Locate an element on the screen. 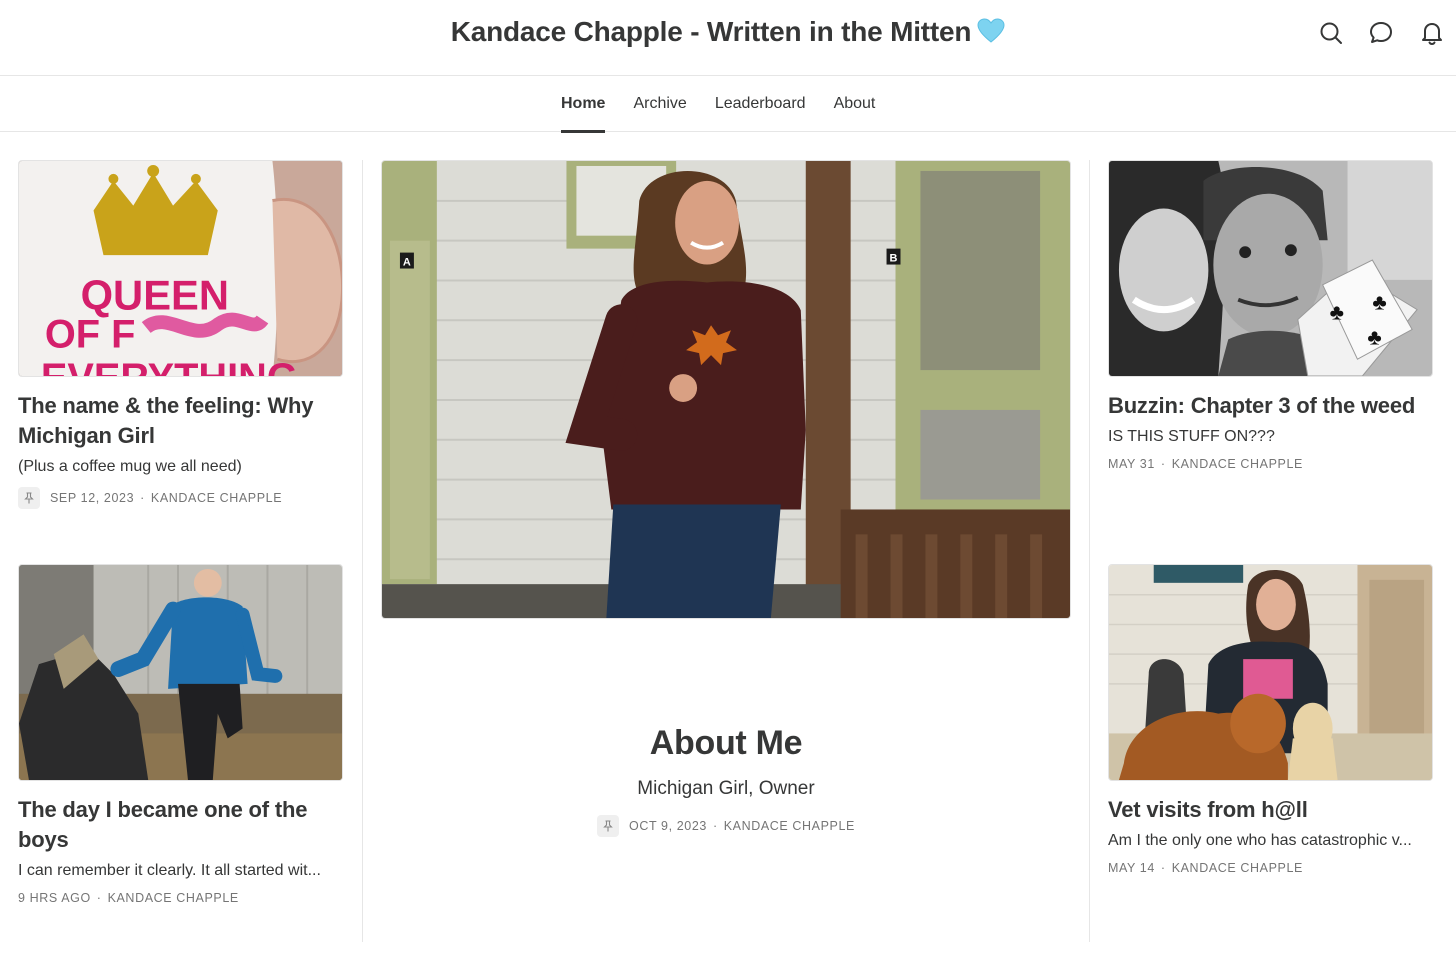  couple-cards-image: ♣ ♣ ♣ is located at coordinates (1270, 268).